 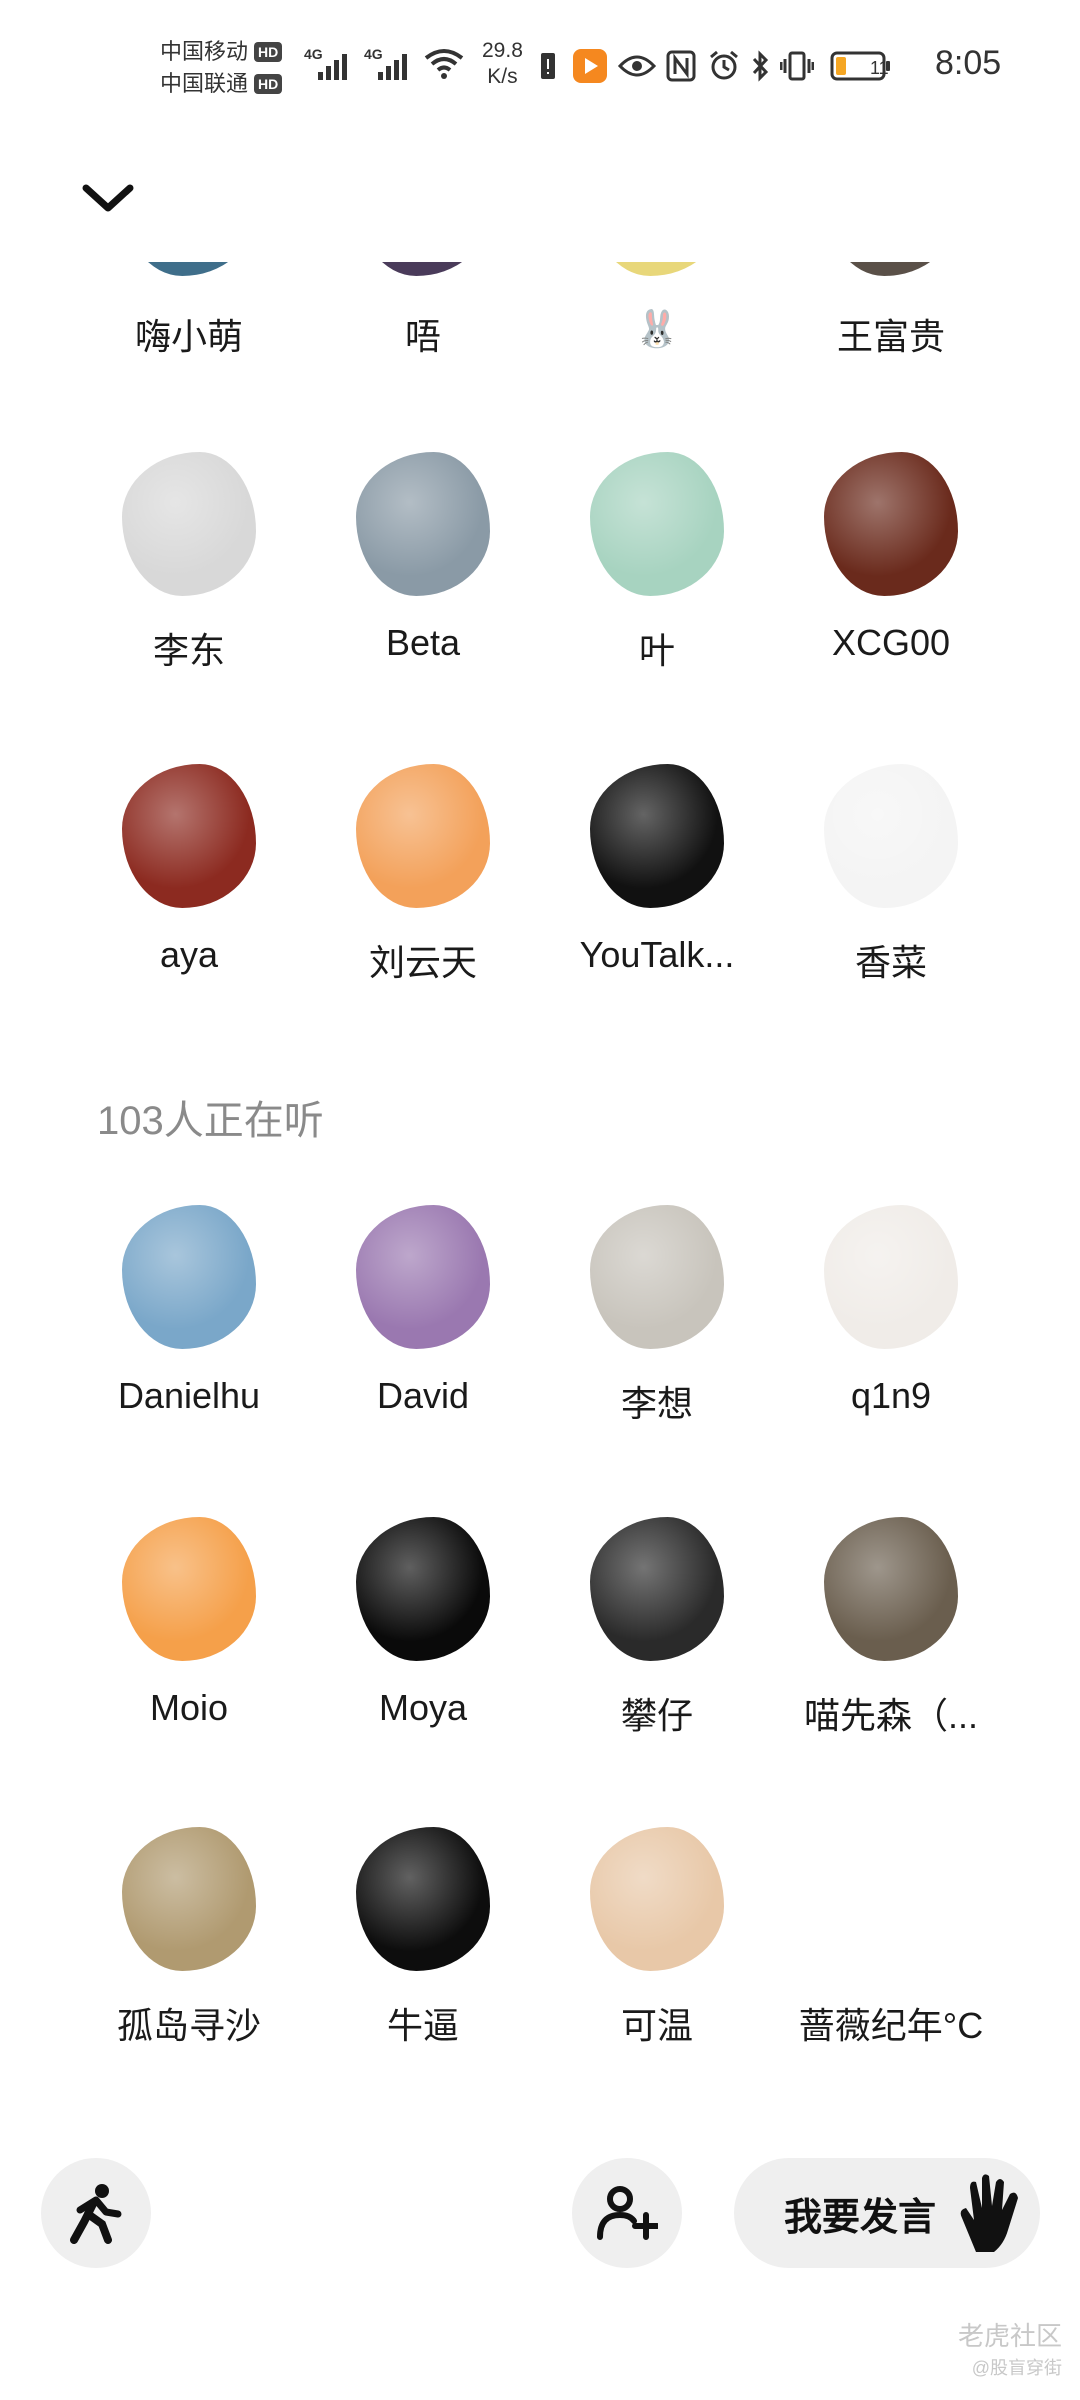 What do you see at coordinates (724, 65) in the screenshot?
I see `alarm-icon` at bounding box center [724, 65].